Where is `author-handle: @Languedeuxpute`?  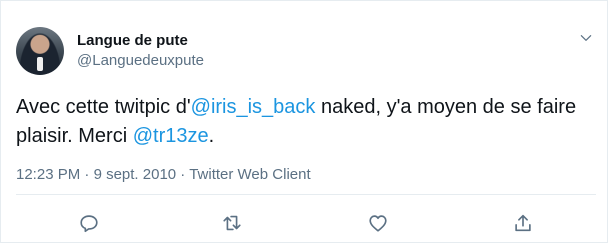 author-handle: @Languedeuxpute is located at coordinates (140, 60).